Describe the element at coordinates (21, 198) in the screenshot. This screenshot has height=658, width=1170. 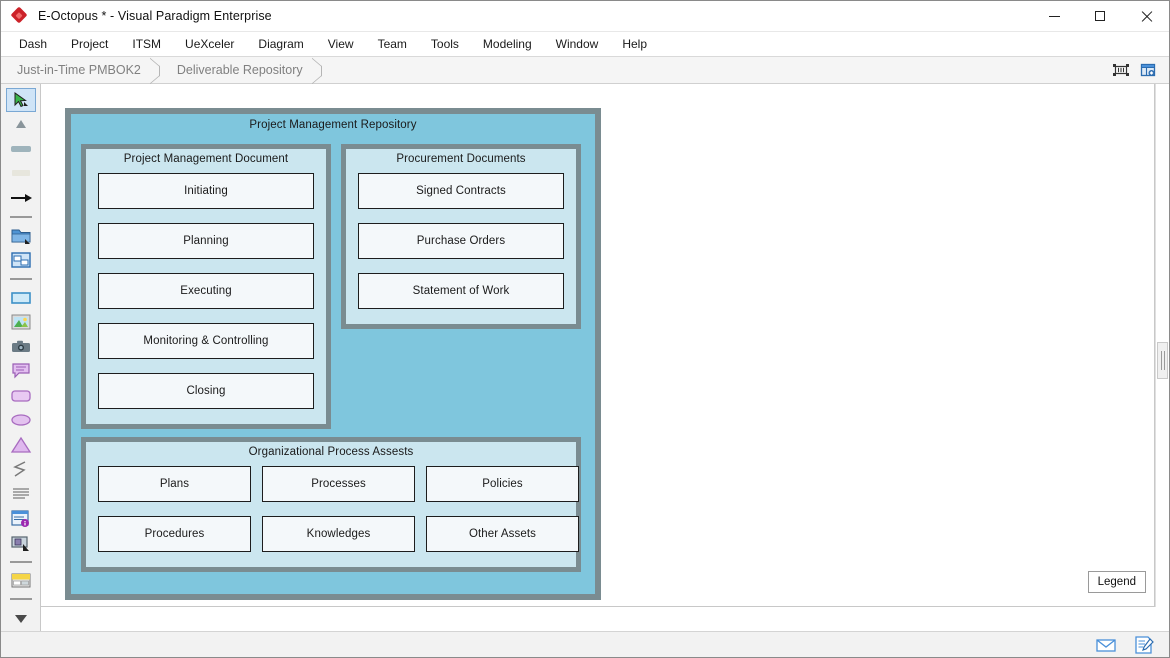
I see `arrow-connector-icon` at that location.